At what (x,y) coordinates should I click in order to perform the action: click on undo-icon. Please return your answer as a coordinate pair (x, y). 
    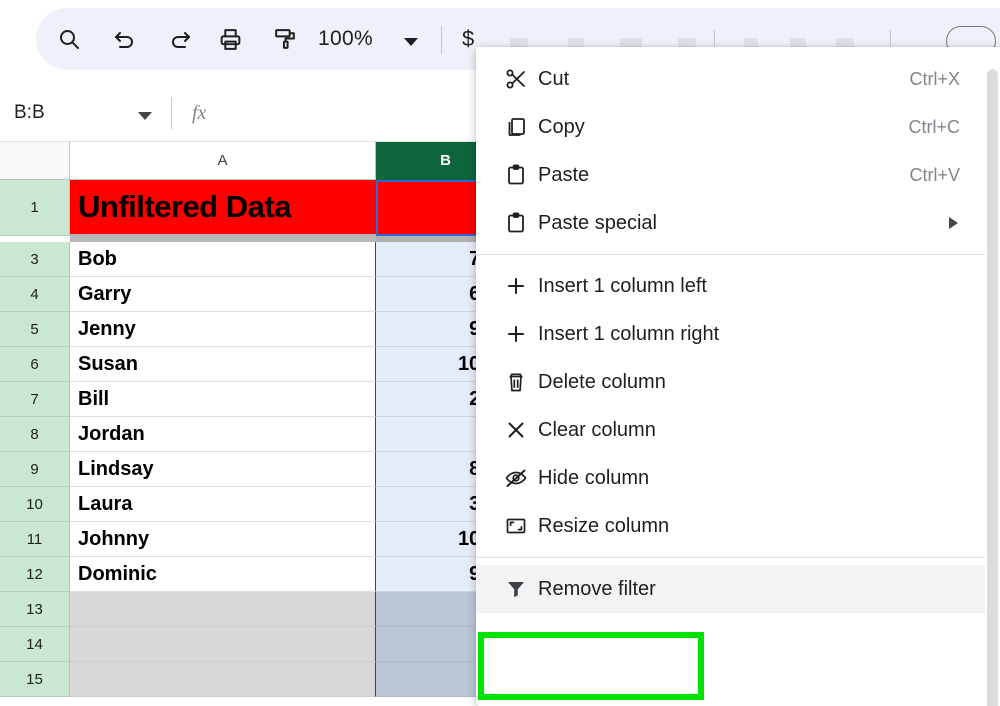
    Looking at the image, I should click on (125, 39).